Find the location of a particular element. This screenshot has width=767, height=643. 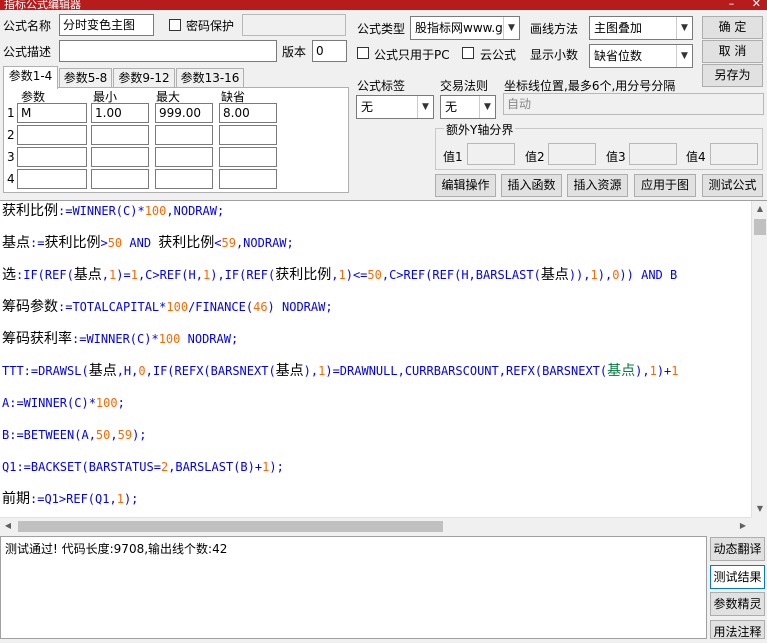

tab-params-1-4: 参数1-4 is located at coordinates (30, 77).